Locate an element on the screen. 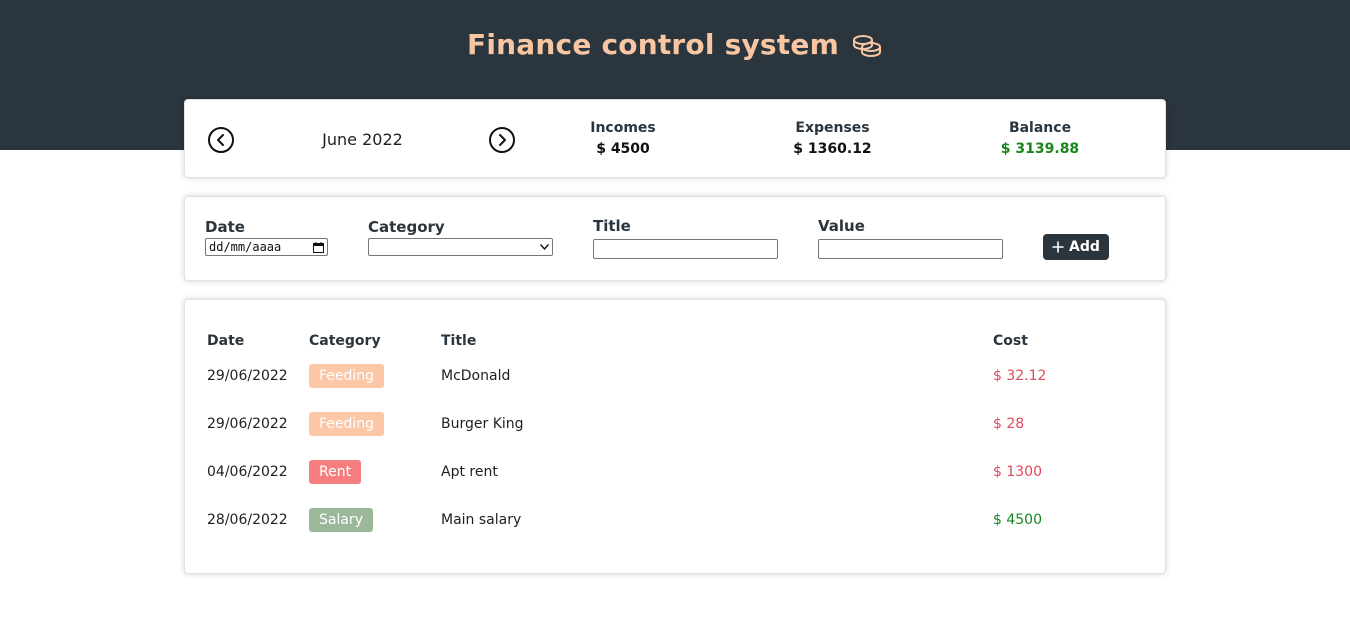 The image size is (1350, 643). table-row: 29/06/2022 Feeding McDonald $ 32.12 is located at coordinates (660, 376).